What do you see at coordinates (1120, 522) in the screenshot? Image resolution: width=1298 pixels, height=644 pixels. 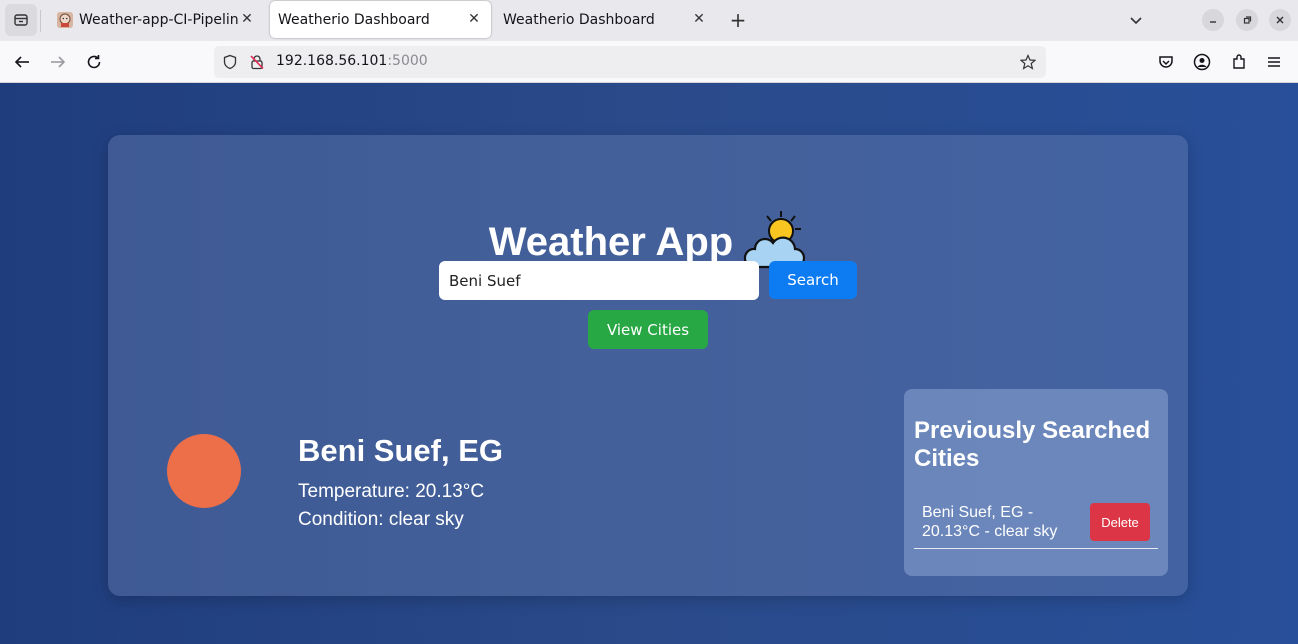 I see `delete-button: Delete` at bounding box center [1120, 522].